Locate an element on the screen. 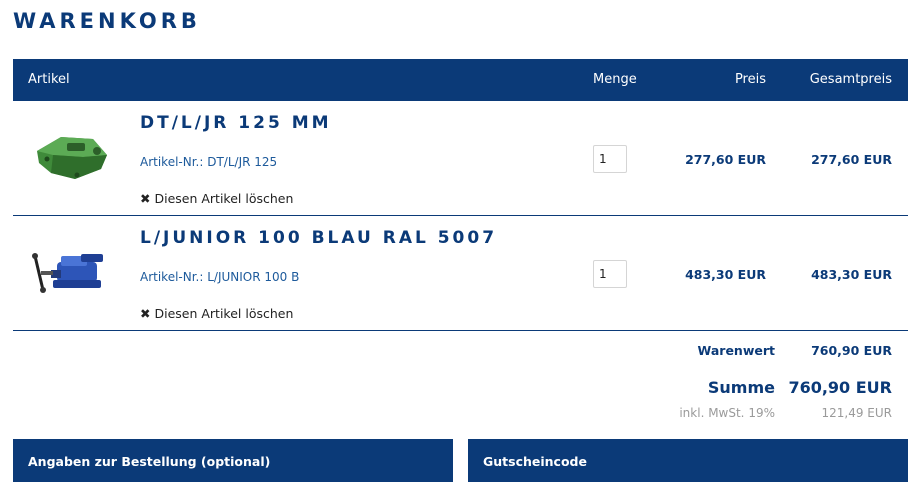  page-title: WARENKORB is located at coordinates (107, 21).